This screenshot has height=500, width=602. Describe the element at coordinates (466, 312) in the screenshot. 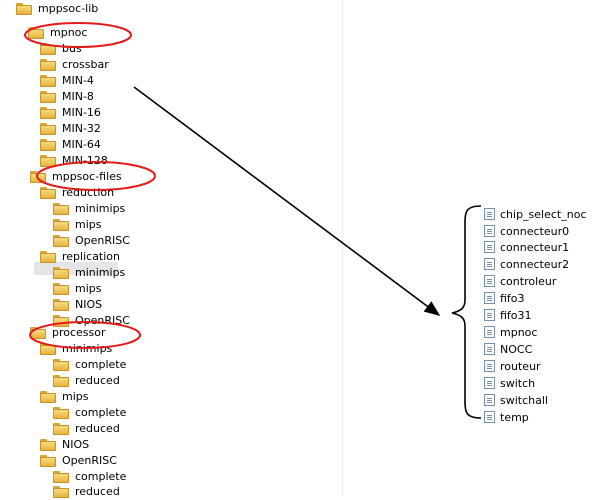

I see `grouping-brace` at that location.